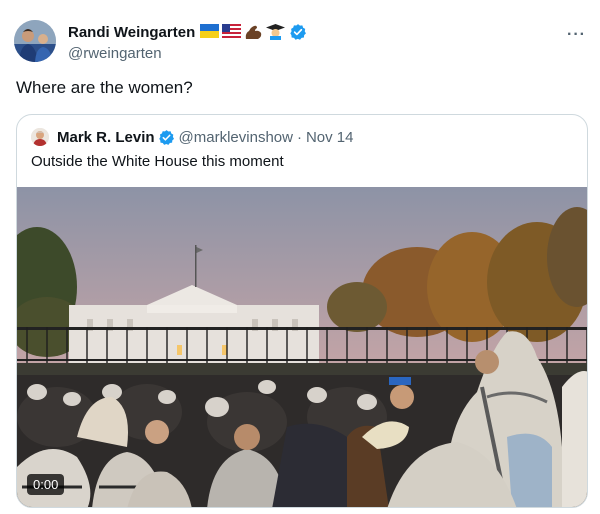 The width and height of the screenshot is (600, 514). What do you see at coordinates (253, 32) in the screenshot?
I see `flexed-biceps-icon` at bounding box center [253, 32].